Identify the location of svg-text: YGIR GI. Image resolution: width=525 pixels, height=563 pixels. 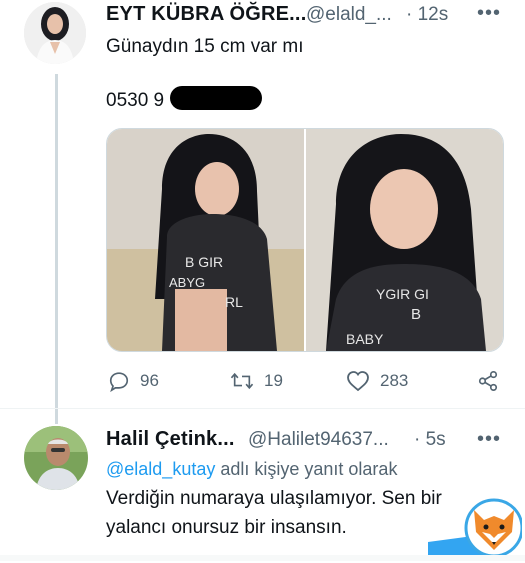
(402, 294).